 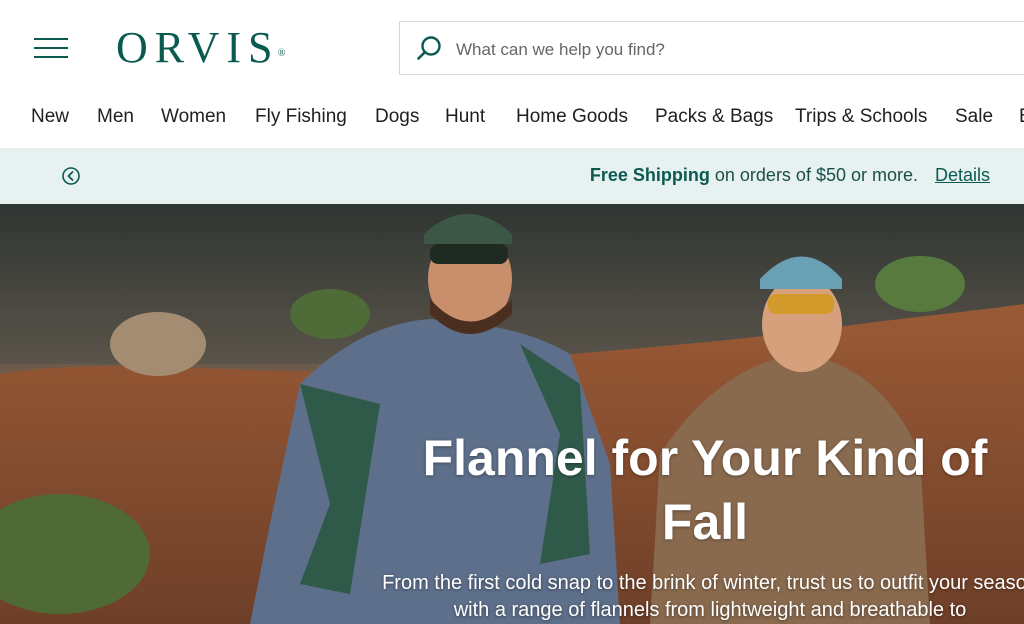 What do you see at coordinates (429, 48) in the screenshot?
I see `search-icon` at bounding box center [429, 48].